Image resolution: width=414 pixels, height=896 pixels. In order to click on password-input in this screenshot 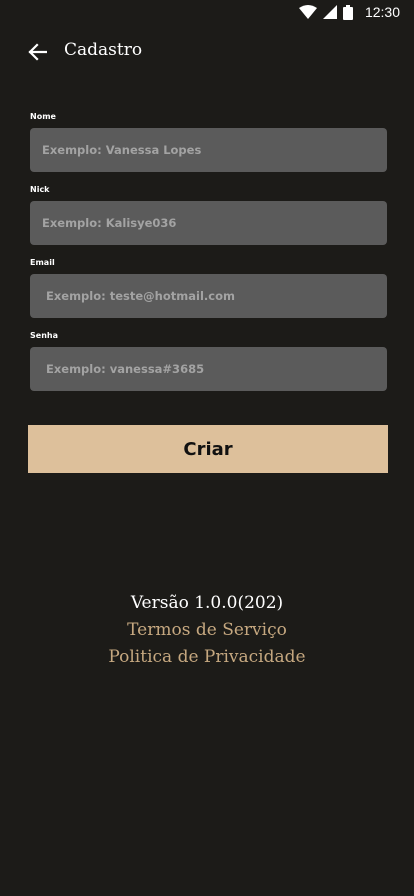, I will do `click(208, 369)`.